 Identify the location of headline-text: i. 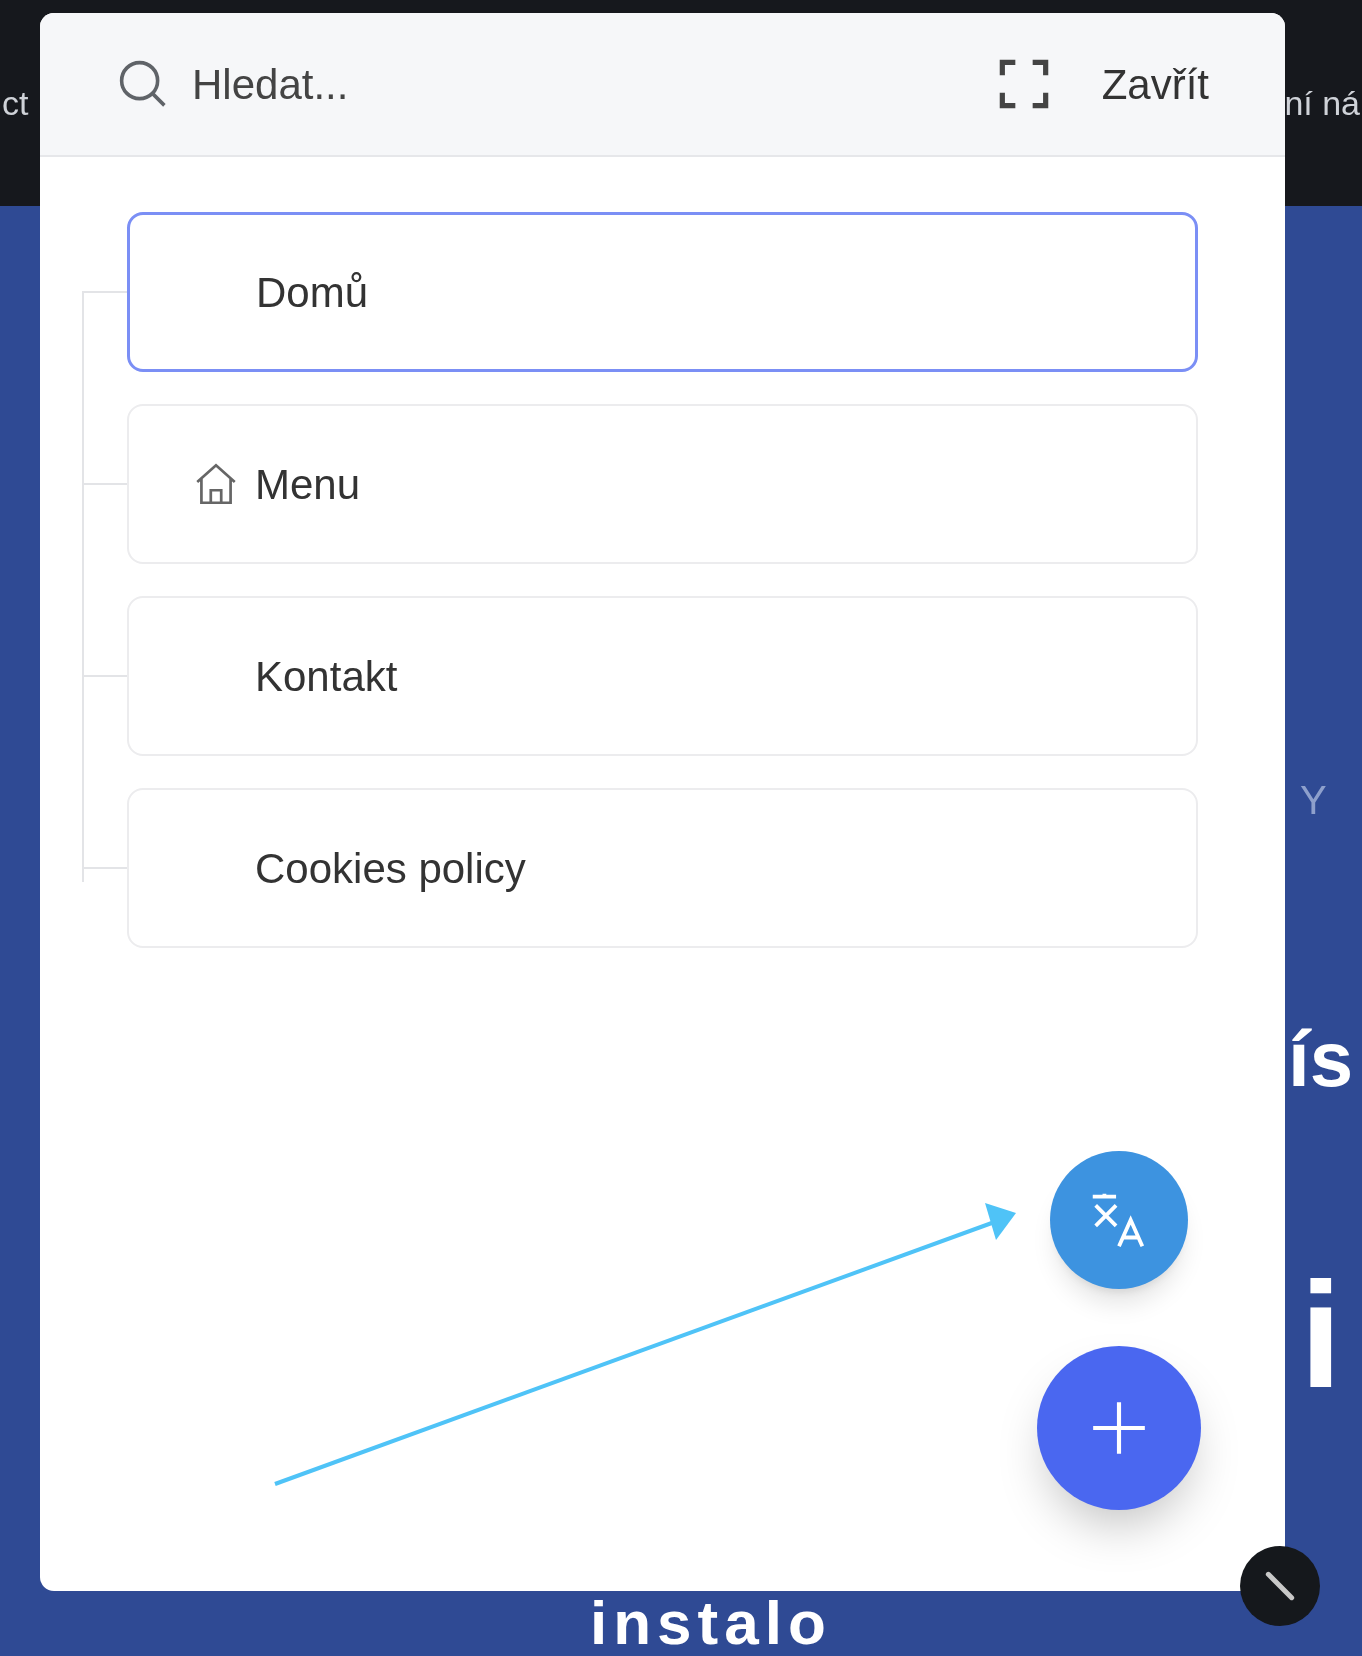
(1321, 1335).